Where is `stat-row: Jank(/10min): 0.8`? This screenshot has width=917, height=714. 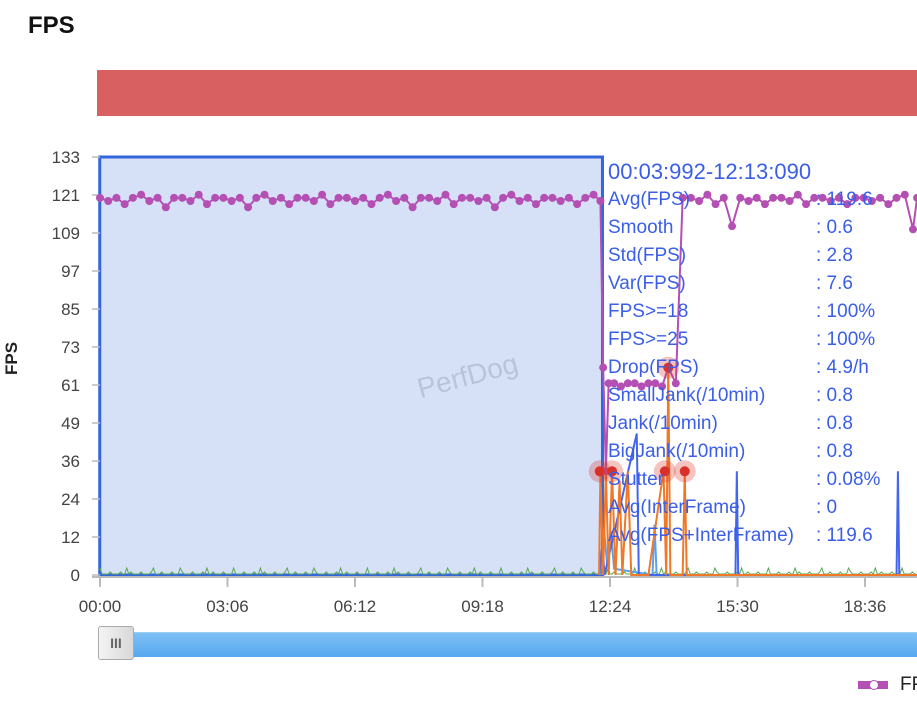 stat-row: Jank(/10min): 0.8 is located at coordinates (744, 424).